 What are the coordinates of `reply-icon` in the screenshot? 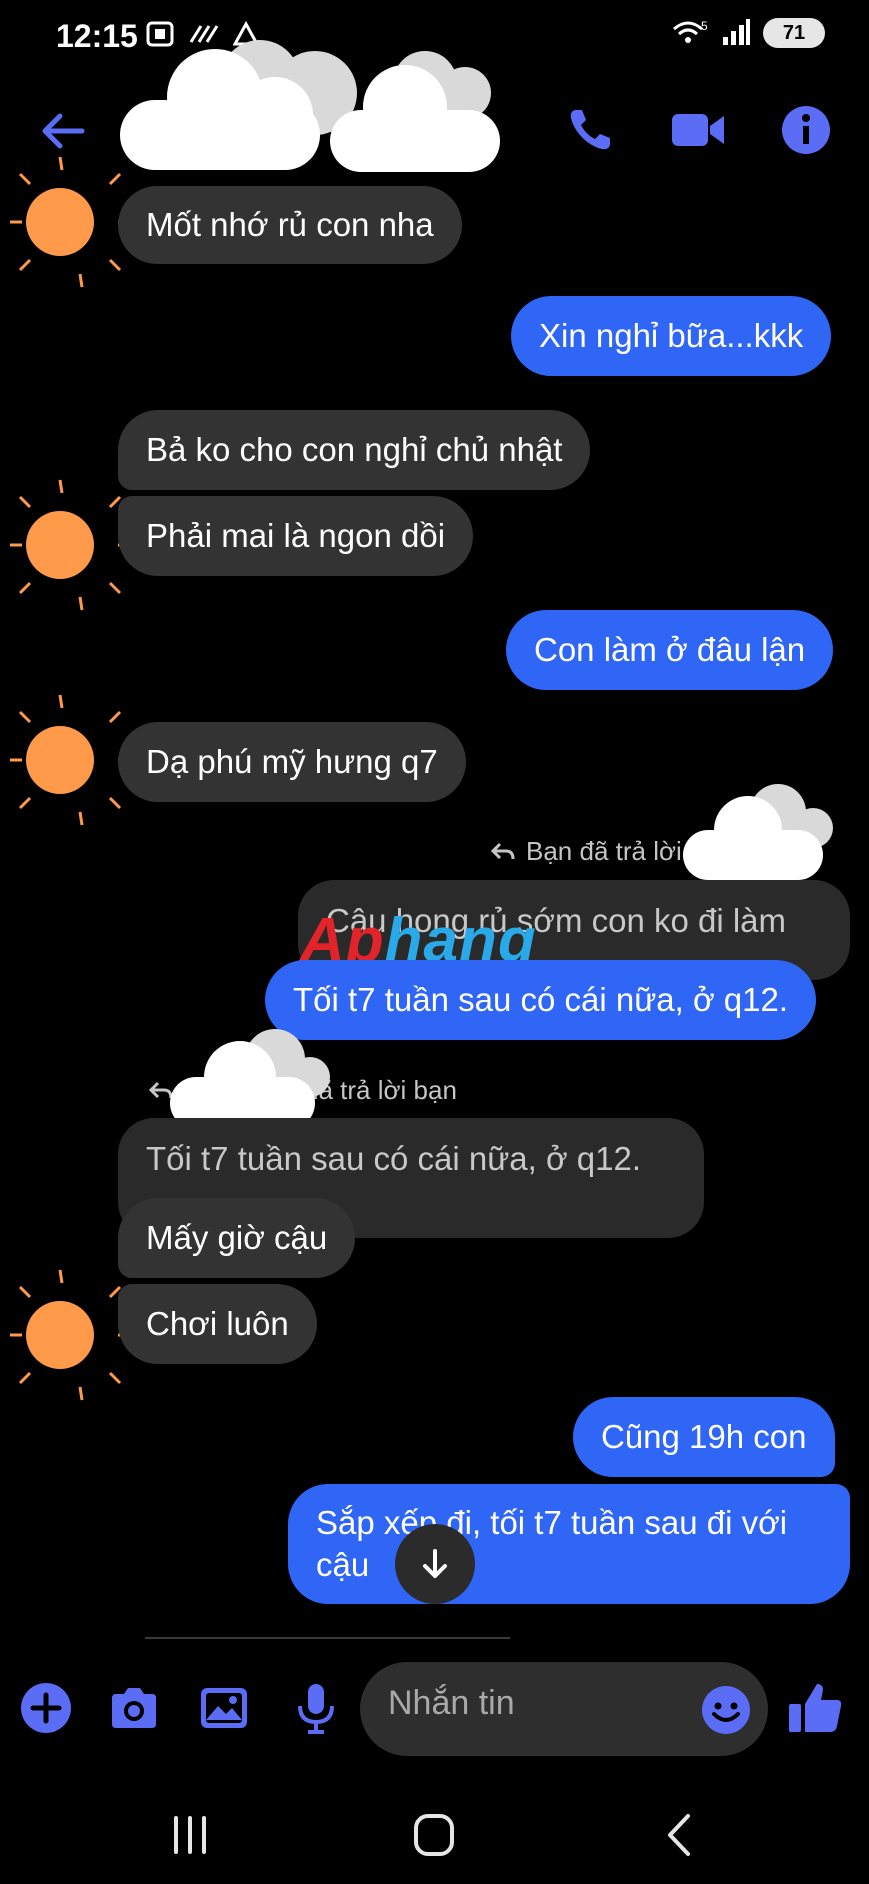 It's located at (502, 850).